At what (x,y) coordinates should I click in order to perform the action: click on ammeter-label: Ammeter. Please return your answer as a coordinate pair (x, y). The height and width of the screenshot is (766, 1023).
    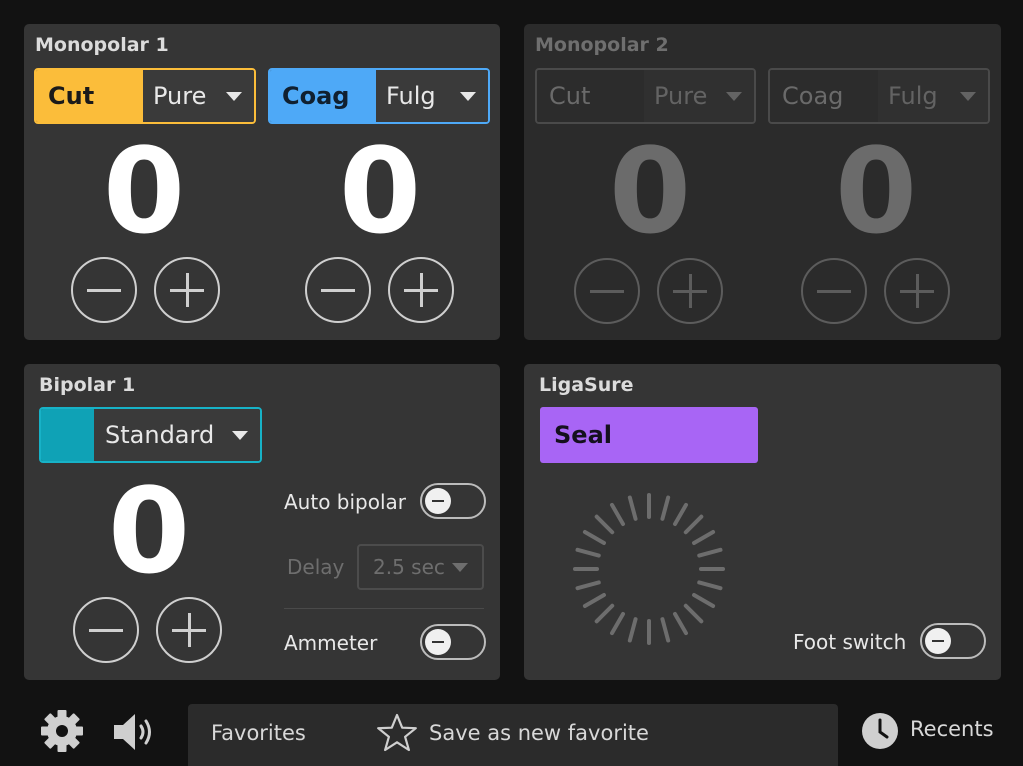
    Looking at the image, I should click on (331, 643).